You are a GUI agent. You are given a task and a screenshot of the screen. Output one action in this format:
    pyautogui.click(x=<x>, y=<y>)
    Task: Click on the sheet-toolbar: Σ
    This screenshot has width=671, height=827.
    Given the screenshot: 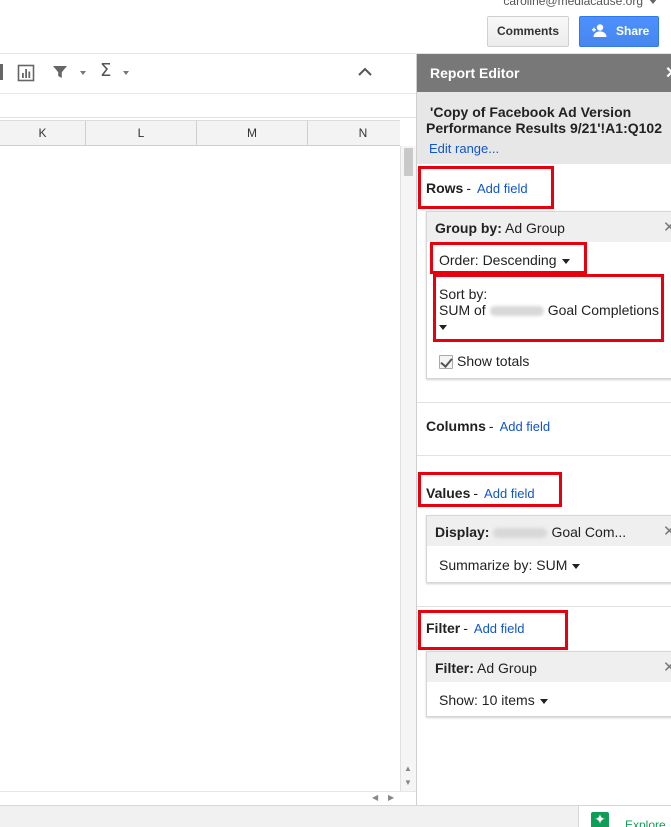 What is the action you would take?
    pyautogui.click(x=208, y=74)
    